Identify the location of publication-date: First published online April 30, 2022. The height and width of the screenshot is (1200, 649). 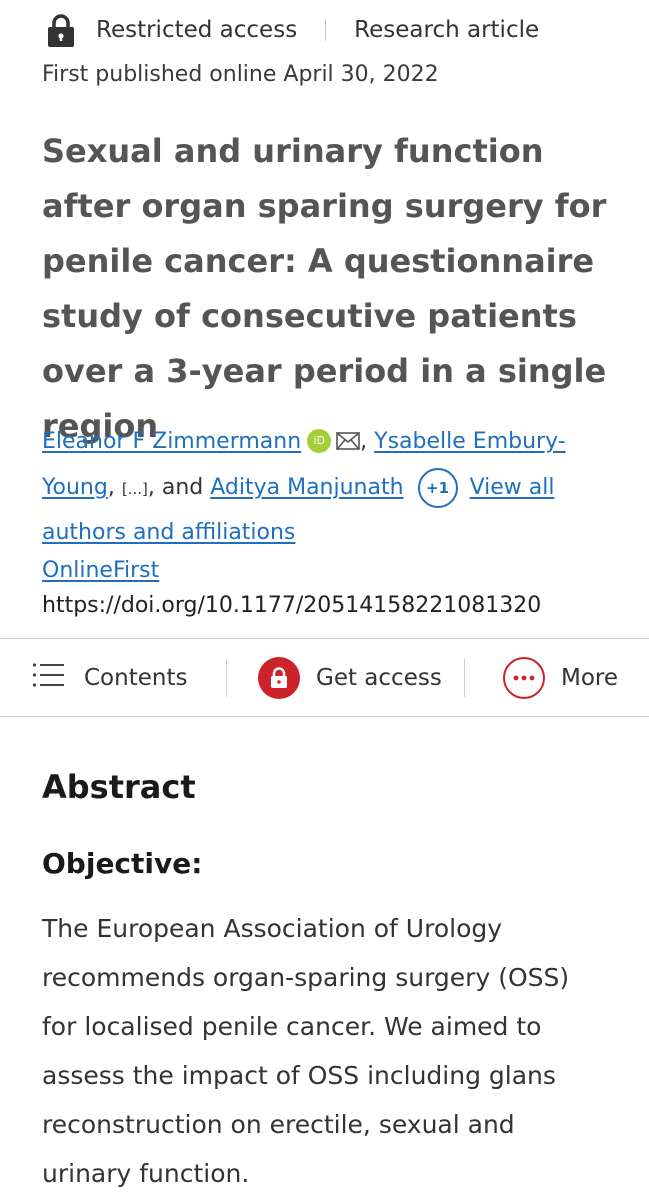
(240, 74).